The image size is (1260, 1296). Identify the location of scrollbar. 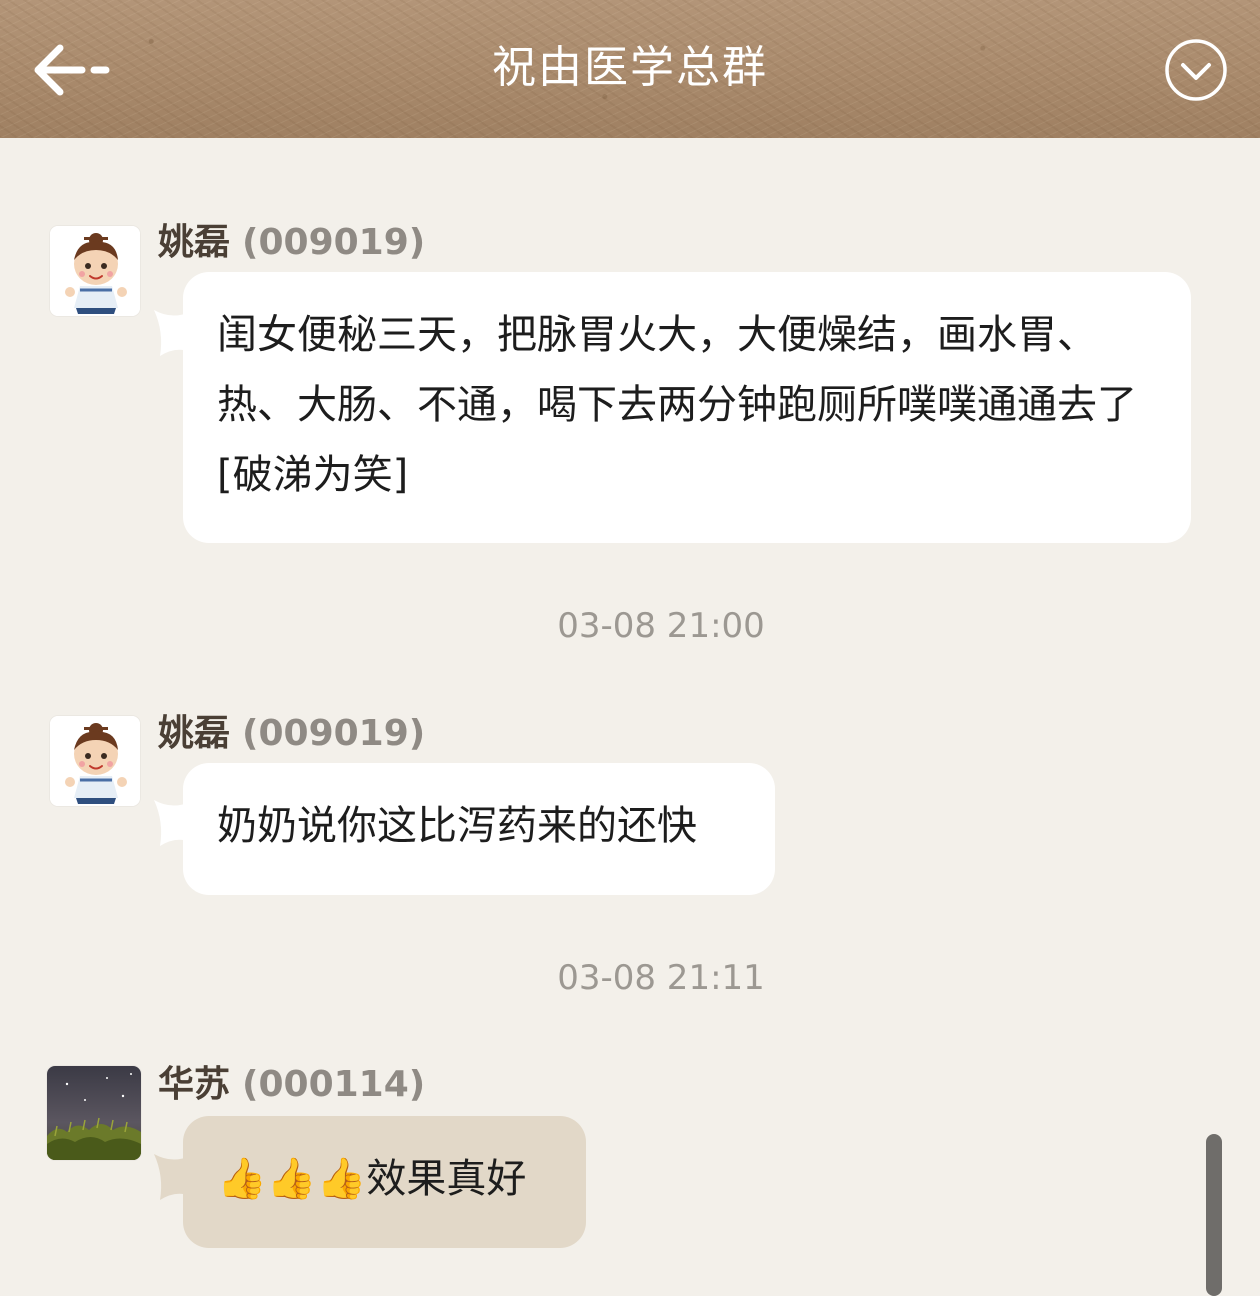
(1214, 1215).